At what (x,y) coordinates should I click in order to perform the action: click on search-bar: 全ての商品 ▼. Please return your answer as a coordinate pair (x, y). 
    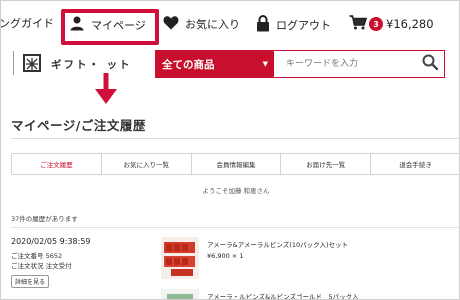
    Looking at the image, I should click on (300, 64).